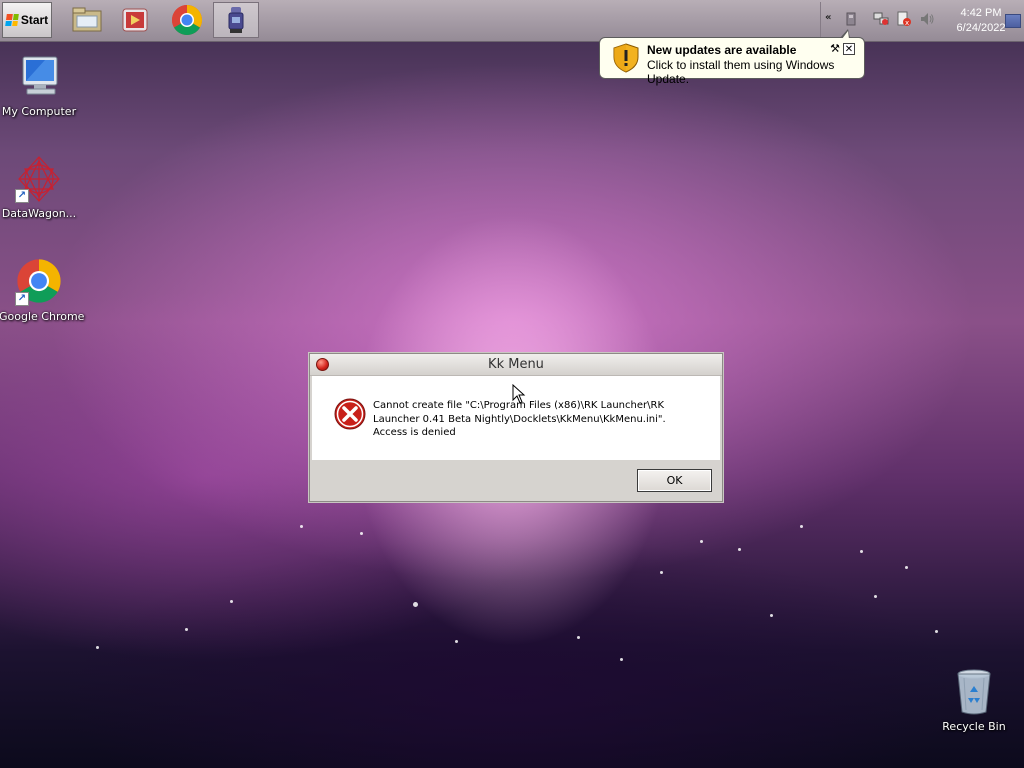  I want to click on svg-text: x, so click(907, 23).